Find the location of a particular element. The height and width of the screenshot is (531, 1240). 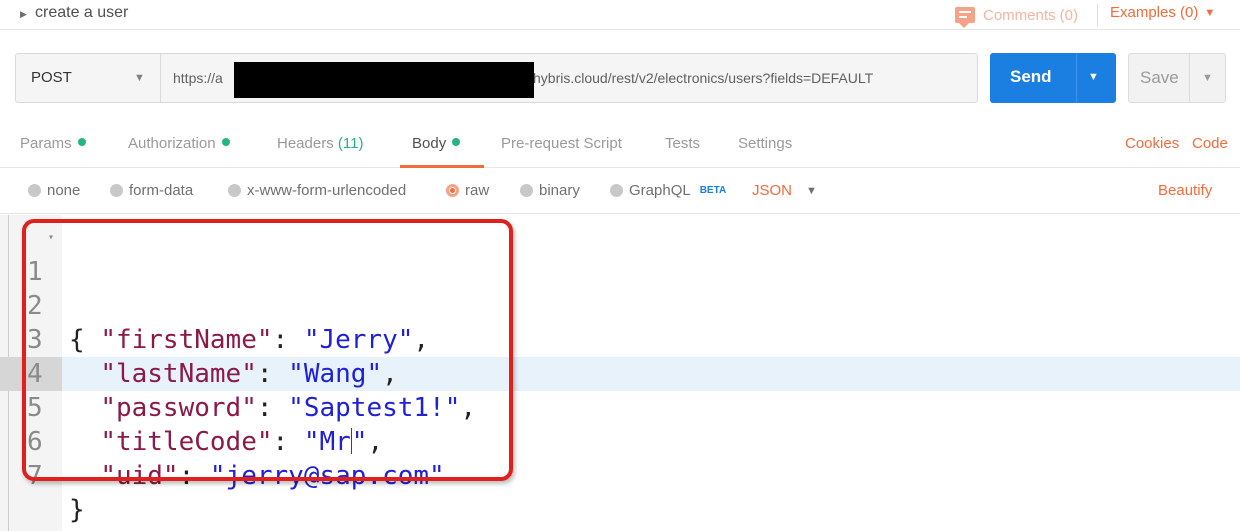

request-name: create a user is located at coordinates (81, 13).